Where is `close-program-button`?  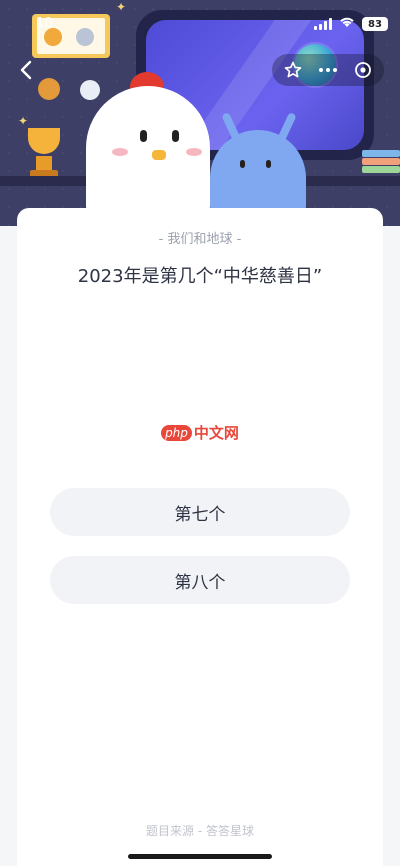 close-program-button is located at coordinates (363, 70).